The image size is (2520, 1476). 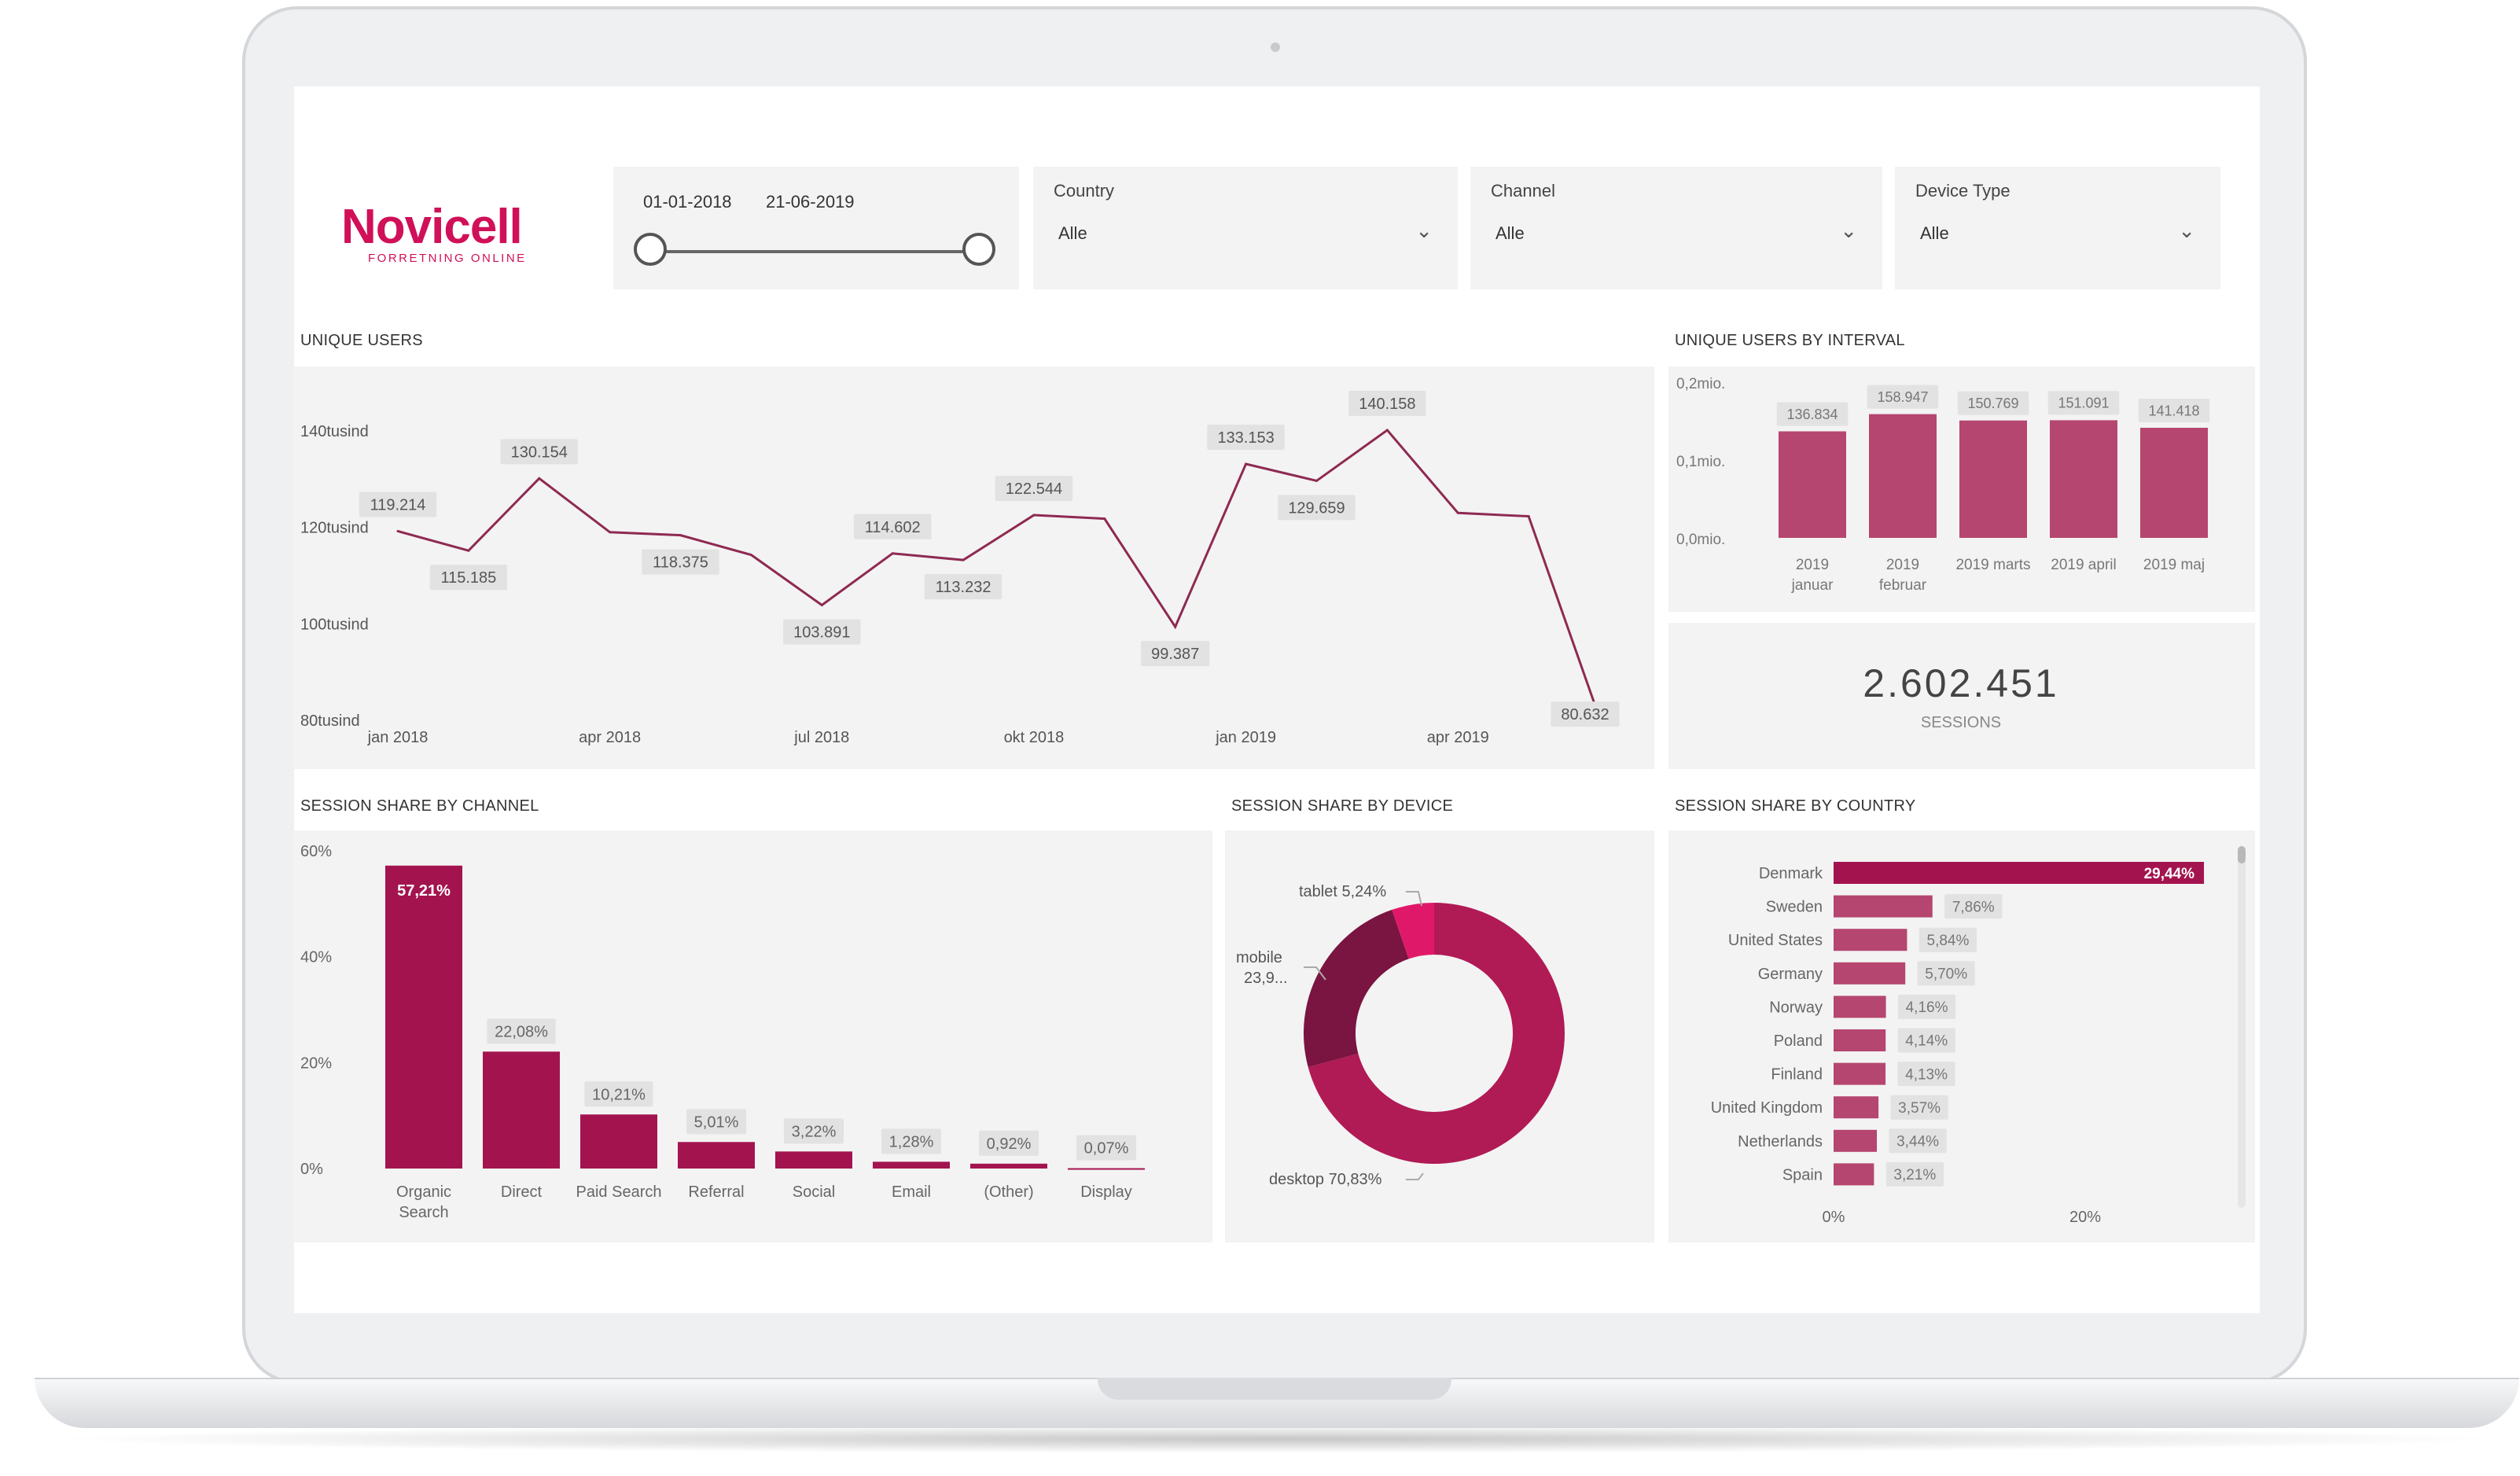 I want to click on country-label: United States, so click(x=1775, y=940).